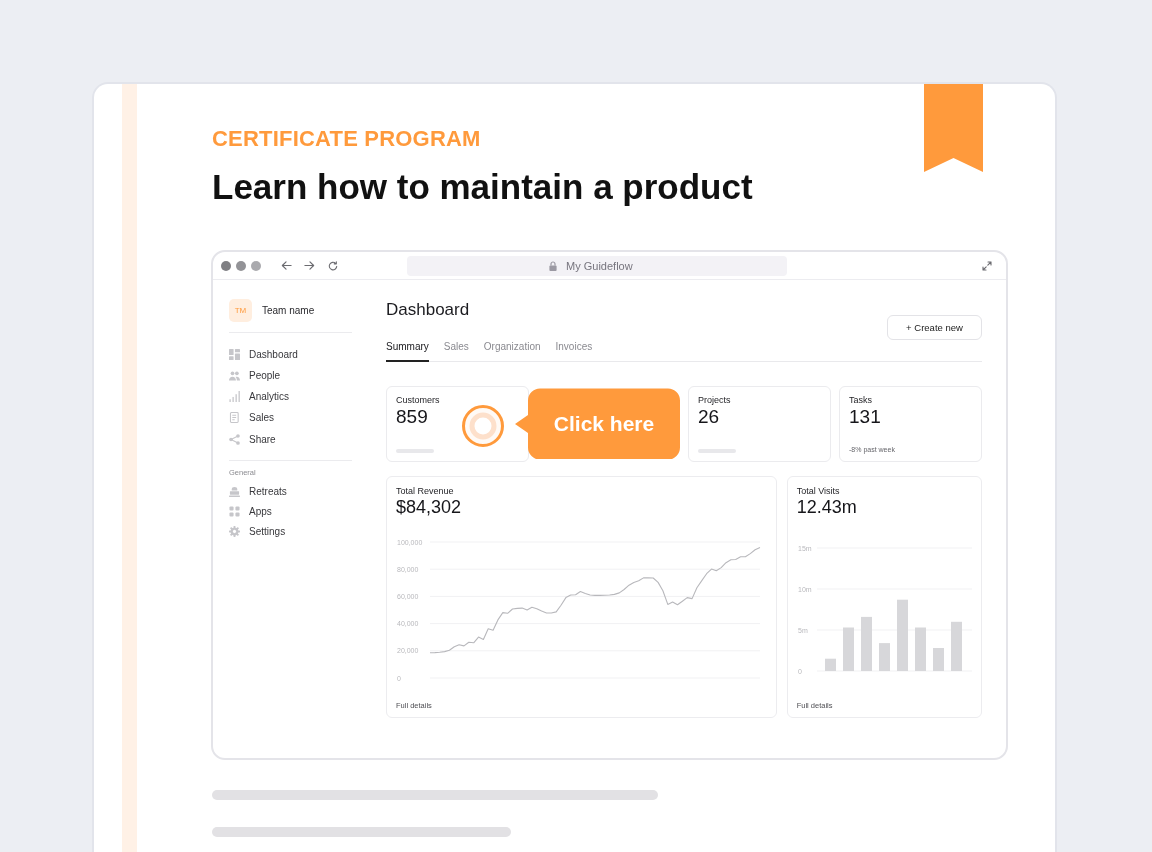  What do you see at coordinates (259, 397) in the screenshot?
I see `sidebar-item: Analytics` at bounding box center [259, 397].